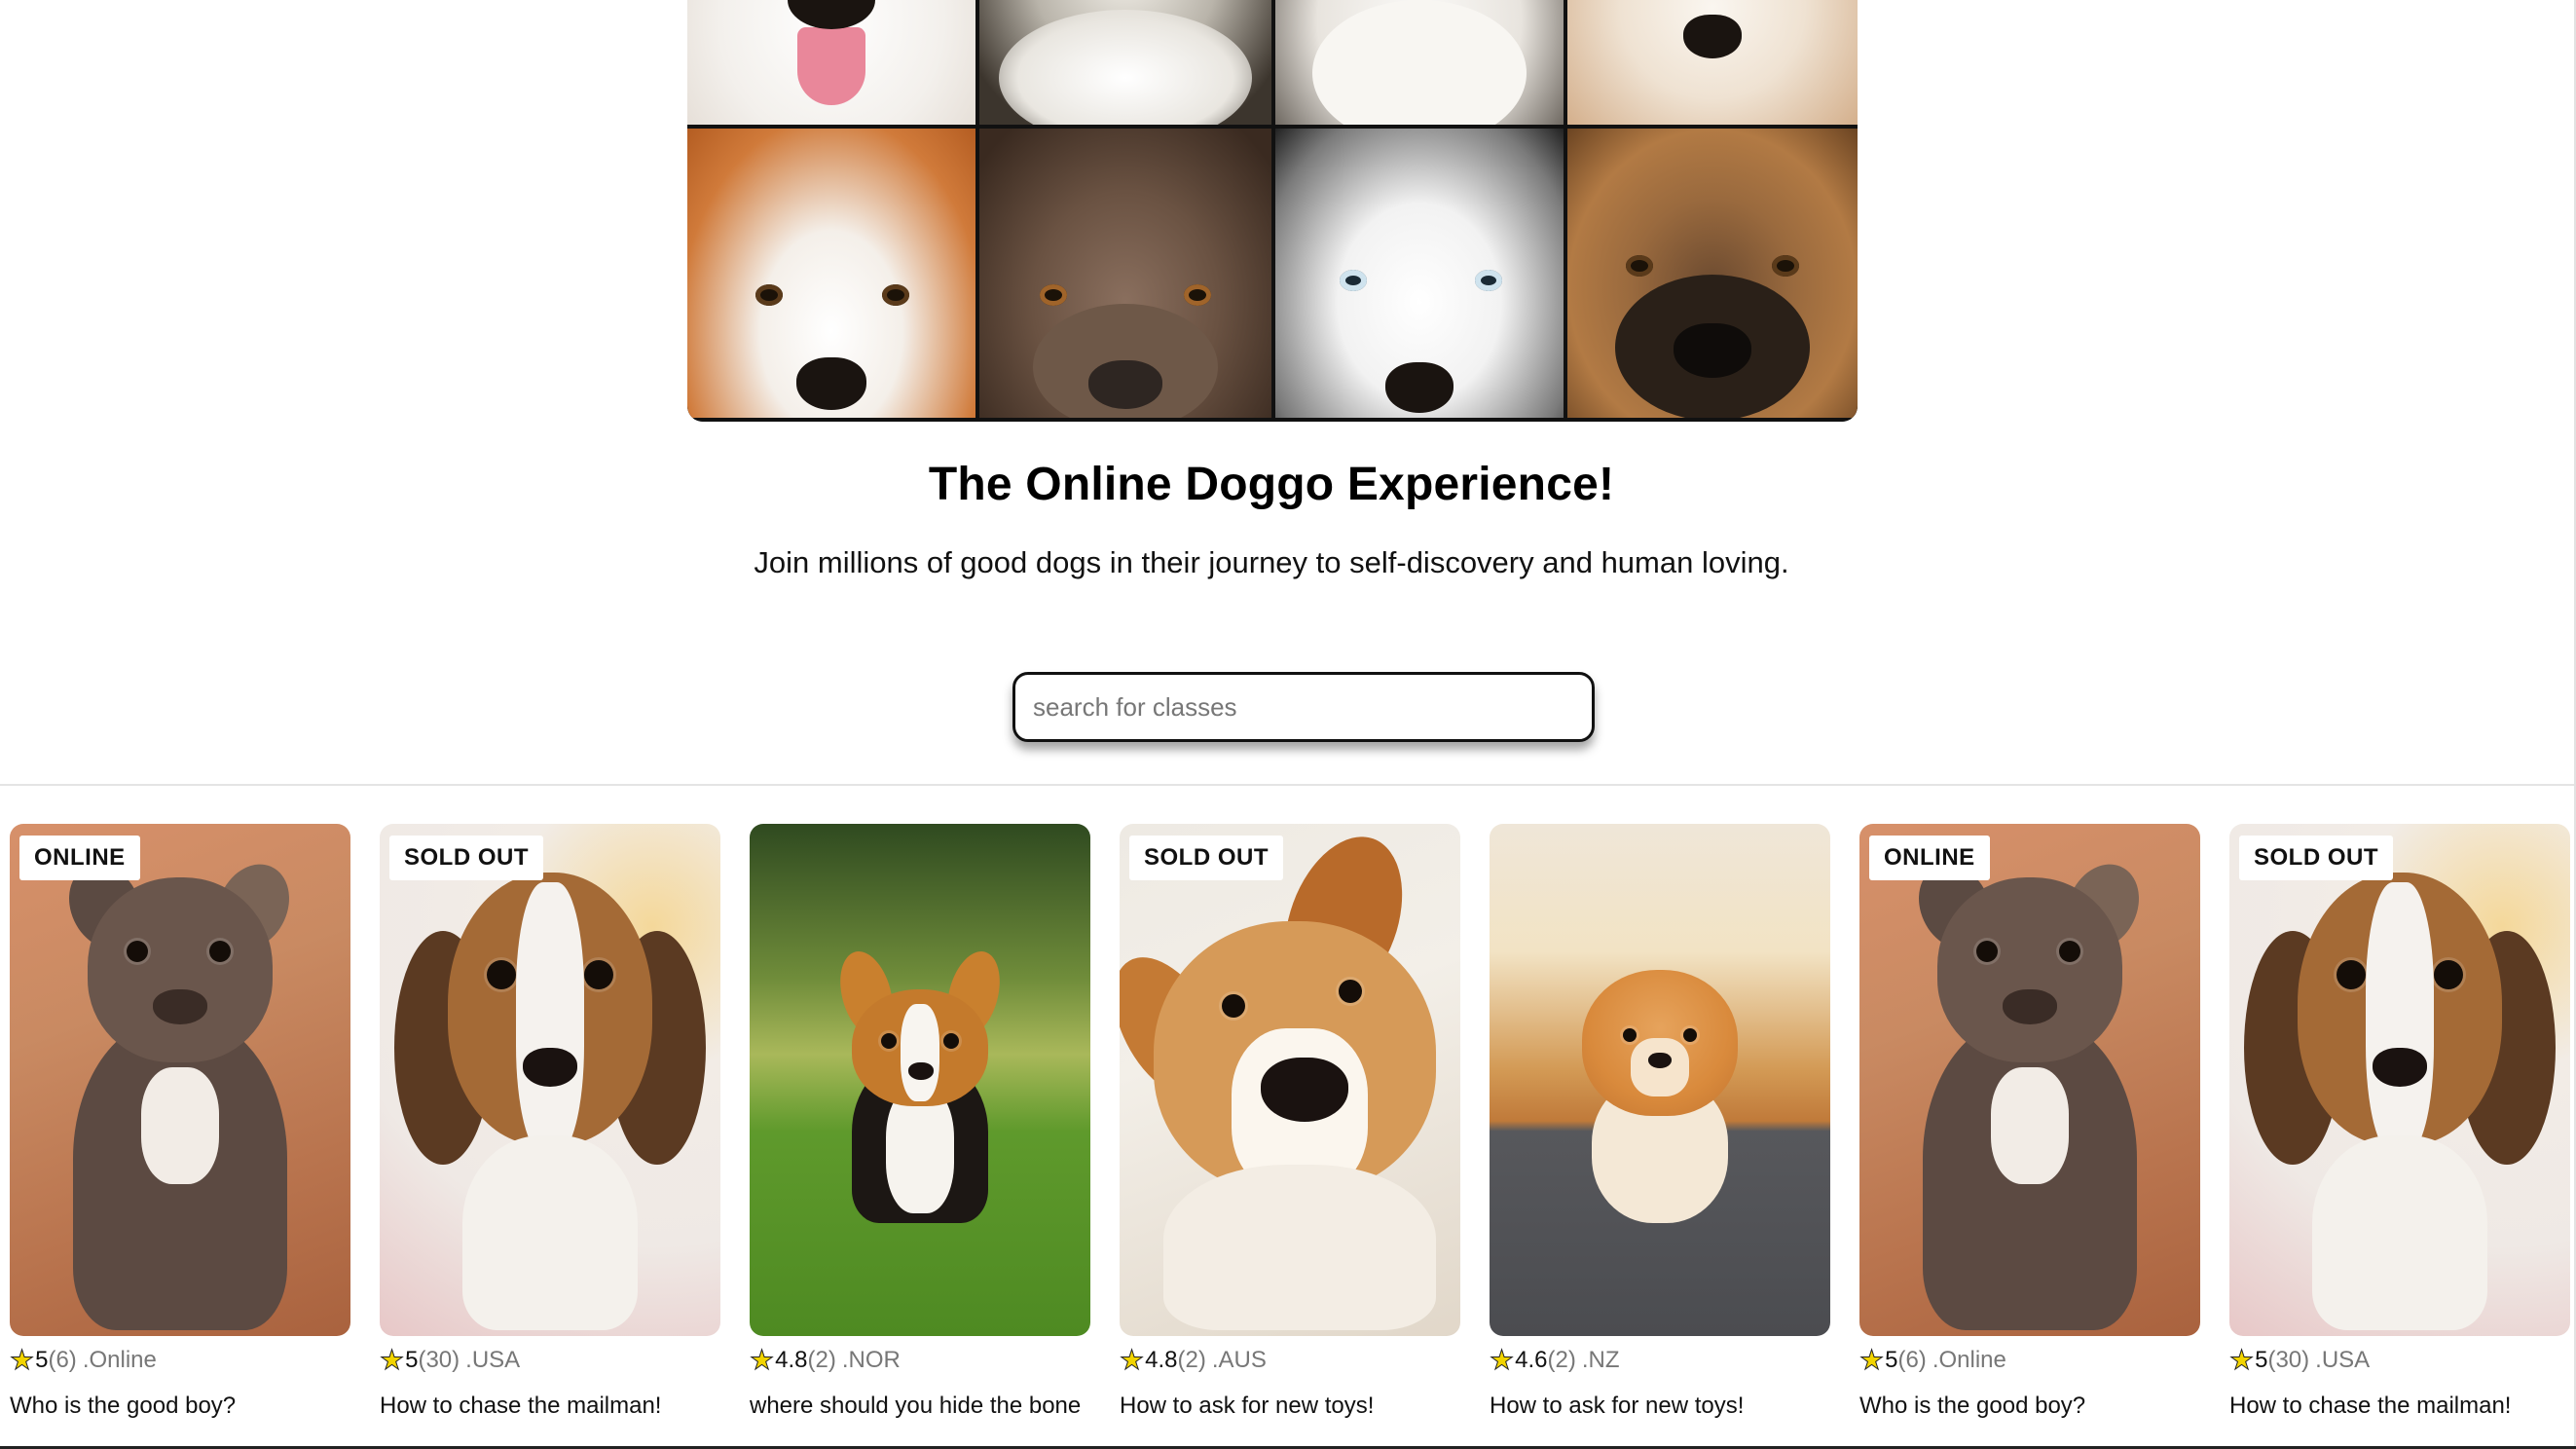  Describe the element at coordinates (1419, 273) in the screenshot. I see `hero-tile-husky` at that location.